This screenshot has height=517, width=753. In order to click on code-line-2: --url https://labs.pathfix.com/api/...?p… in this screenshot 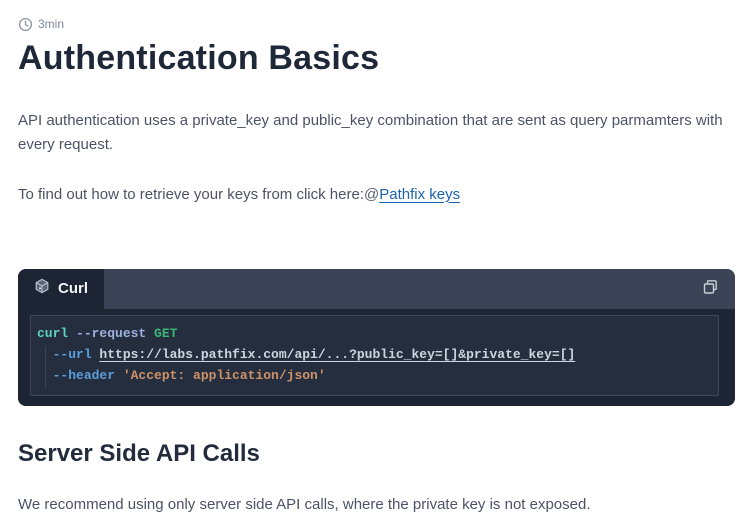, I will do `click(372, 354)`.